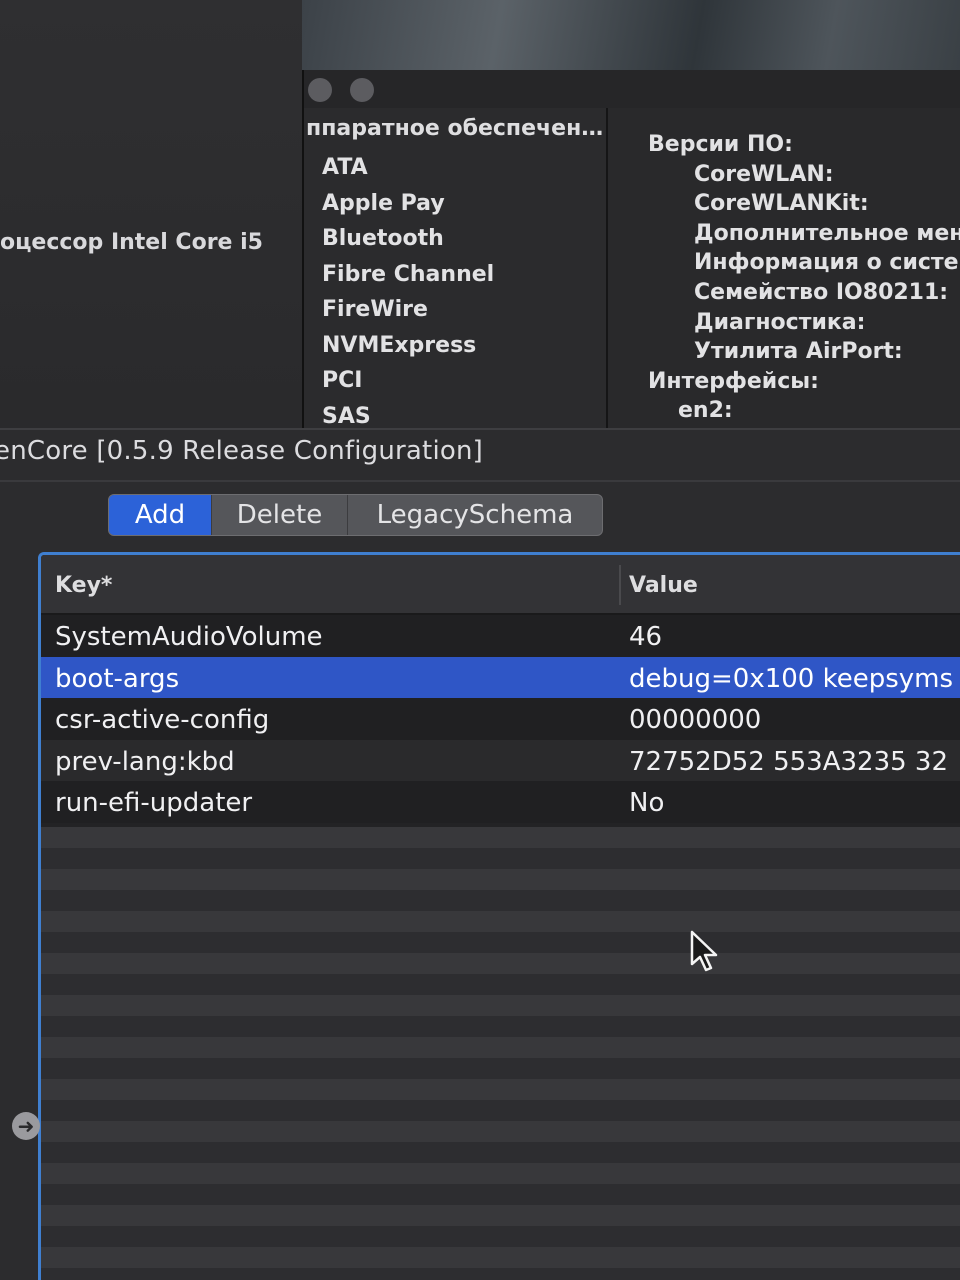  Describe the element at coordinates (663, 584) in the screenshot. I see `column-header-value: Value` at that location.